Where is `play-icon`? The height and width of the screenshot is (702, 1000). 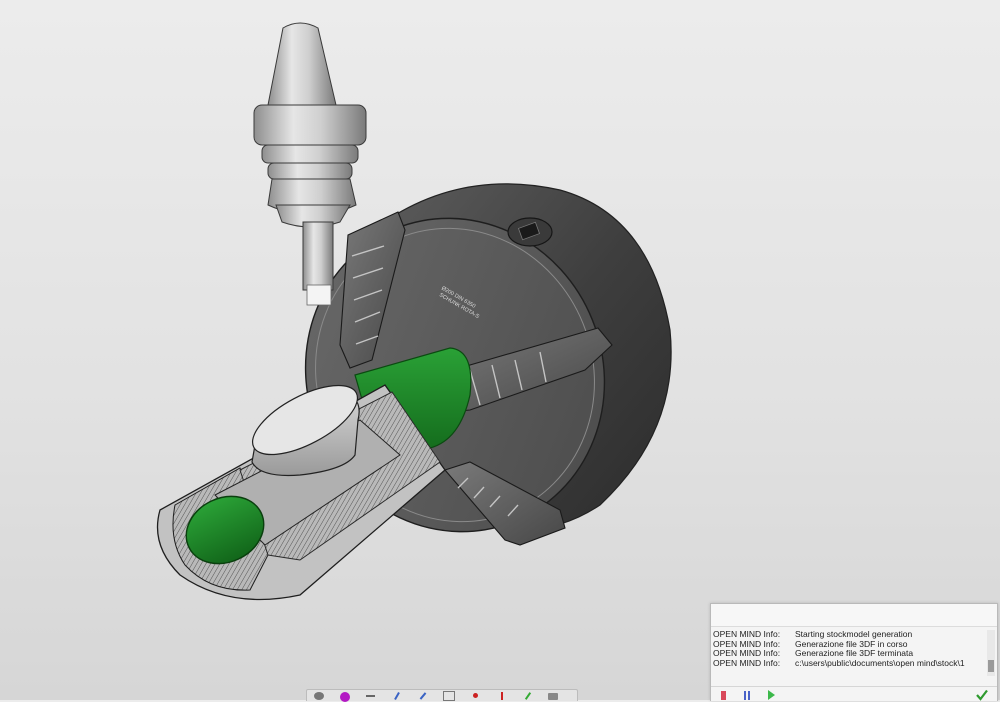 play-icon is located at coordinates (771, 695).